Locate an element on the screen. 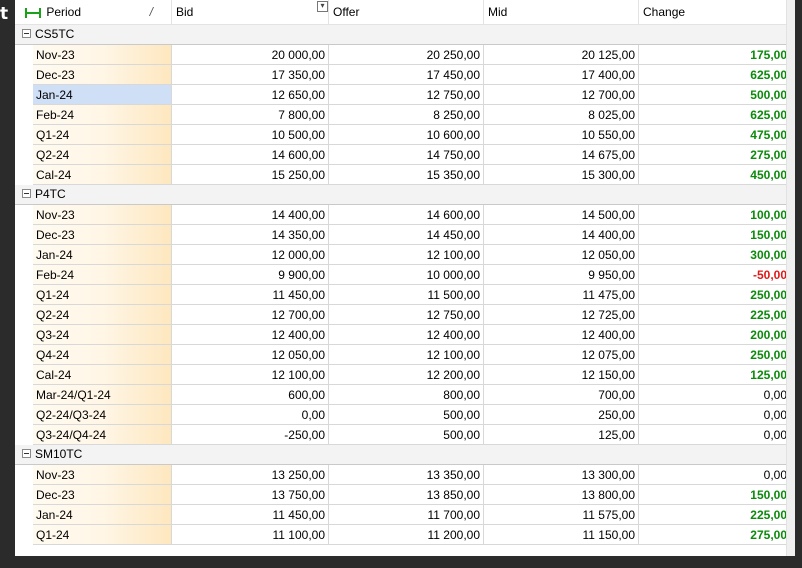 This screenshot has height=568, width=802. bid-cell: 12 100,00 is located at coordinates (250, 375).